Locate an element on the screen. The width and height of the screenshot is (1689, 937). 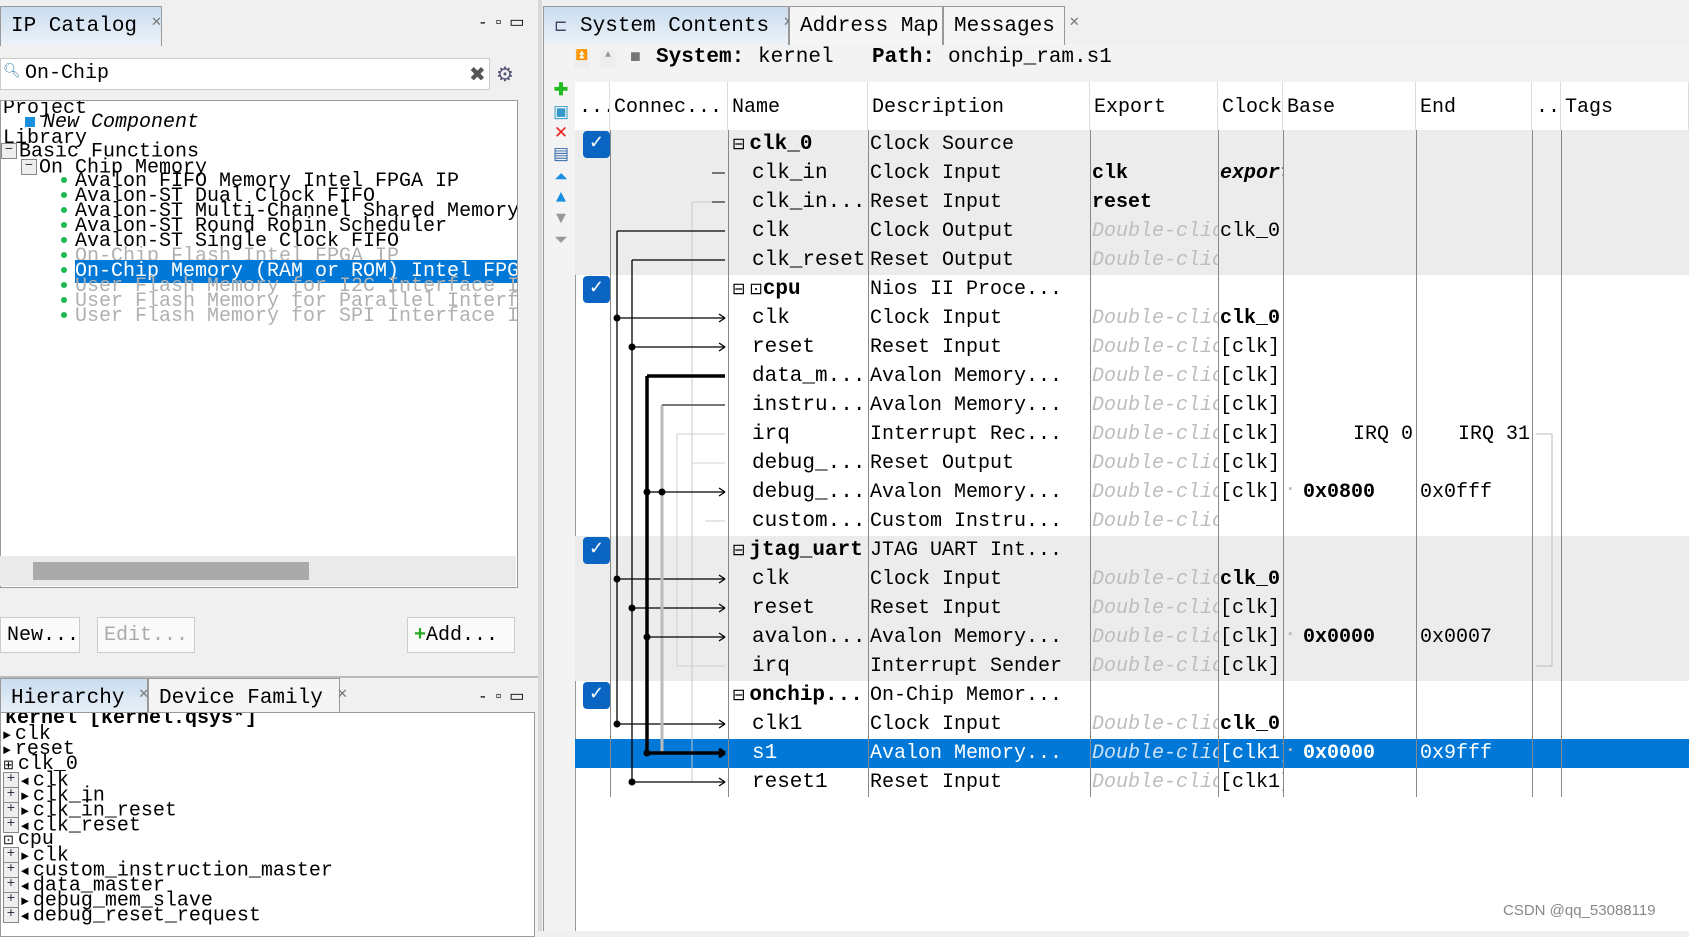
watermark: CSDN @qq_53088119 is located at coordinates (1579, 910).